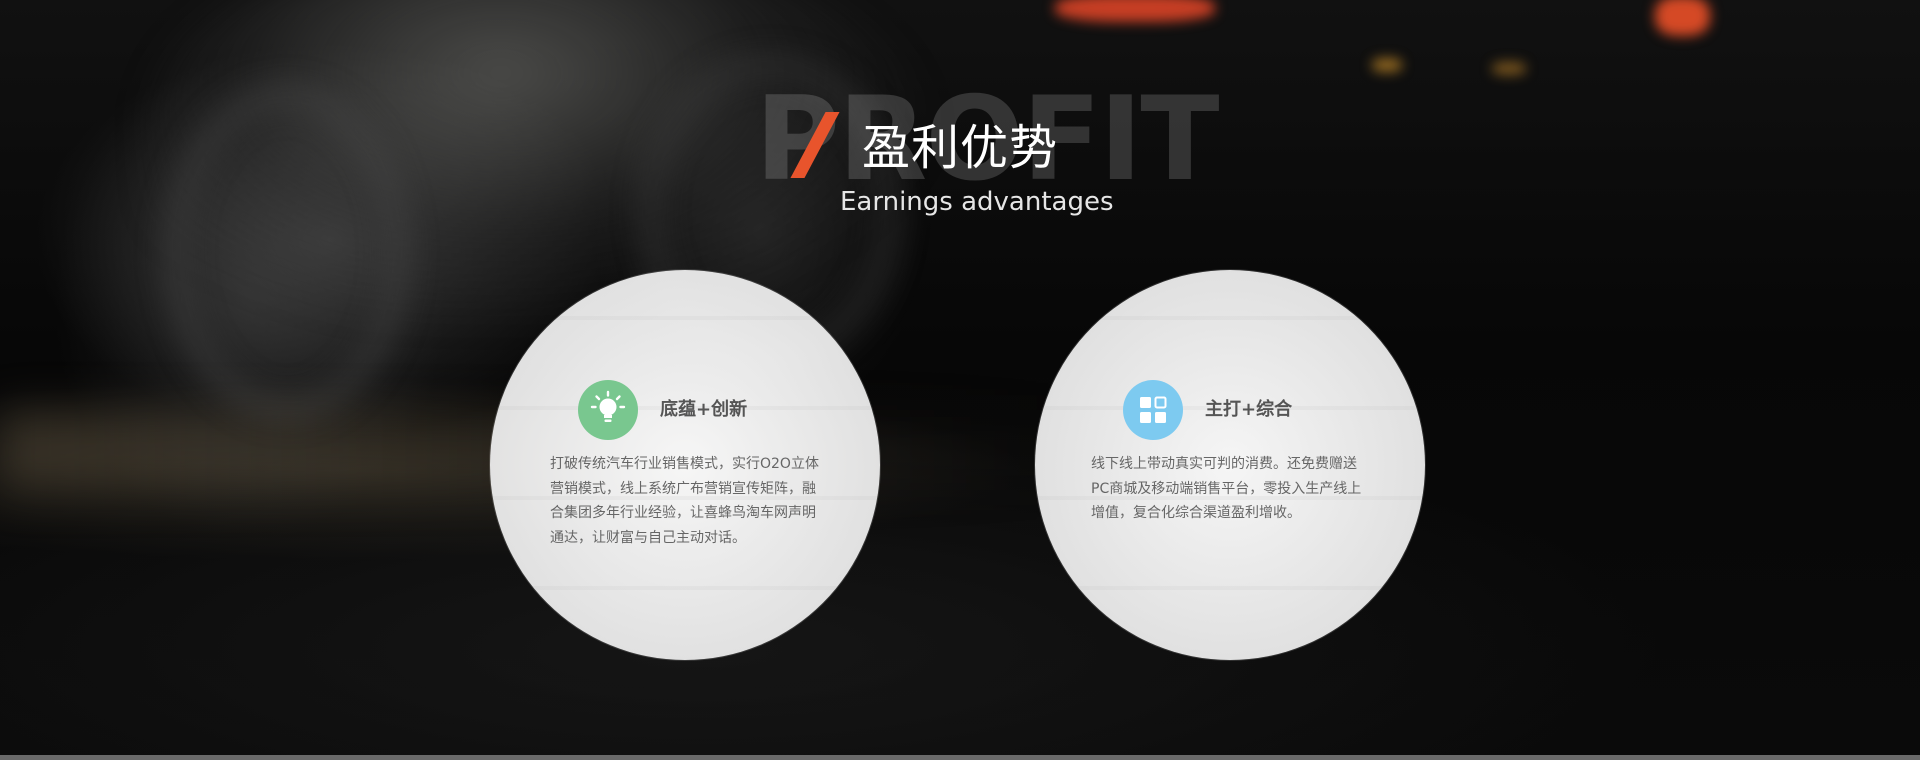 This screenshot has width=1920, height=760. I want to click on section-title: 盈利优势, so click(960, 148).